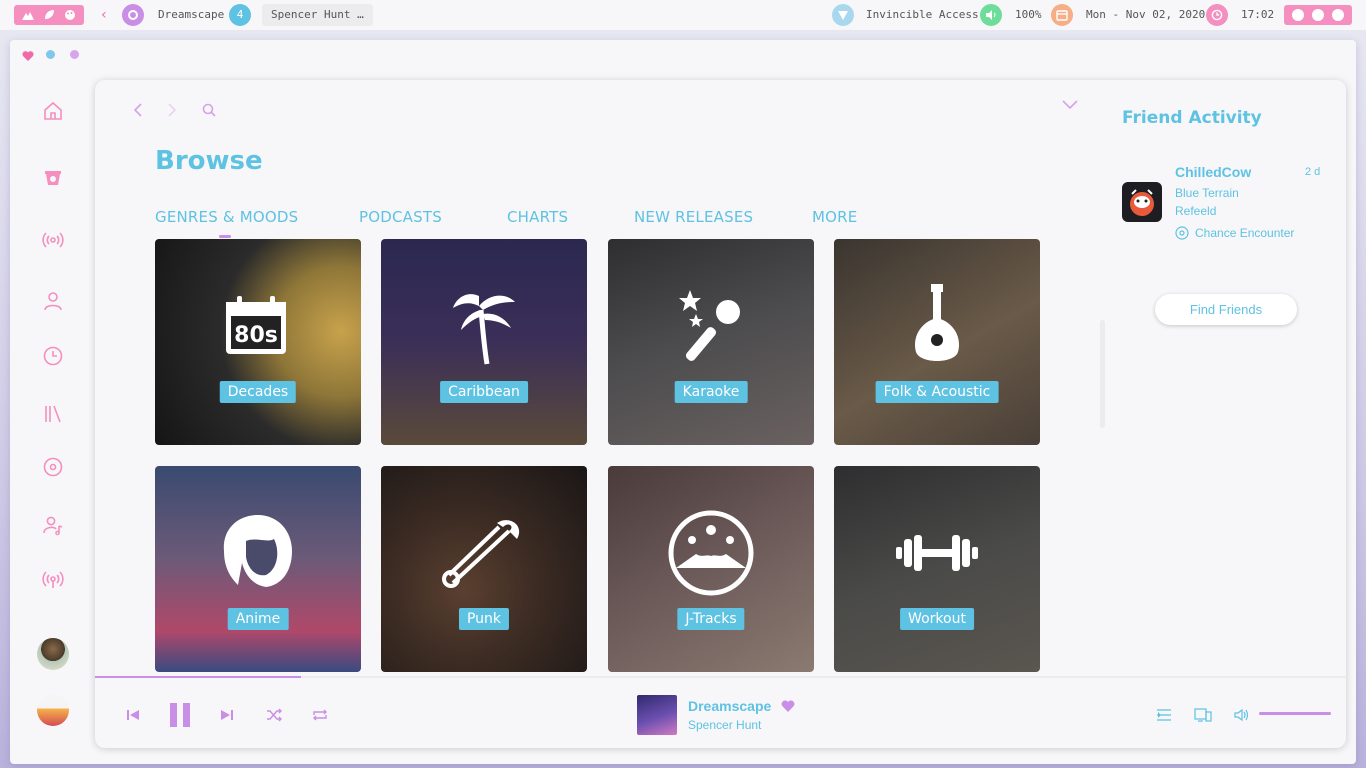  What do you see at coordinates (1062, 15) in the screenshot?
I see `calendar-icon` at bounding box center [1062, 15].